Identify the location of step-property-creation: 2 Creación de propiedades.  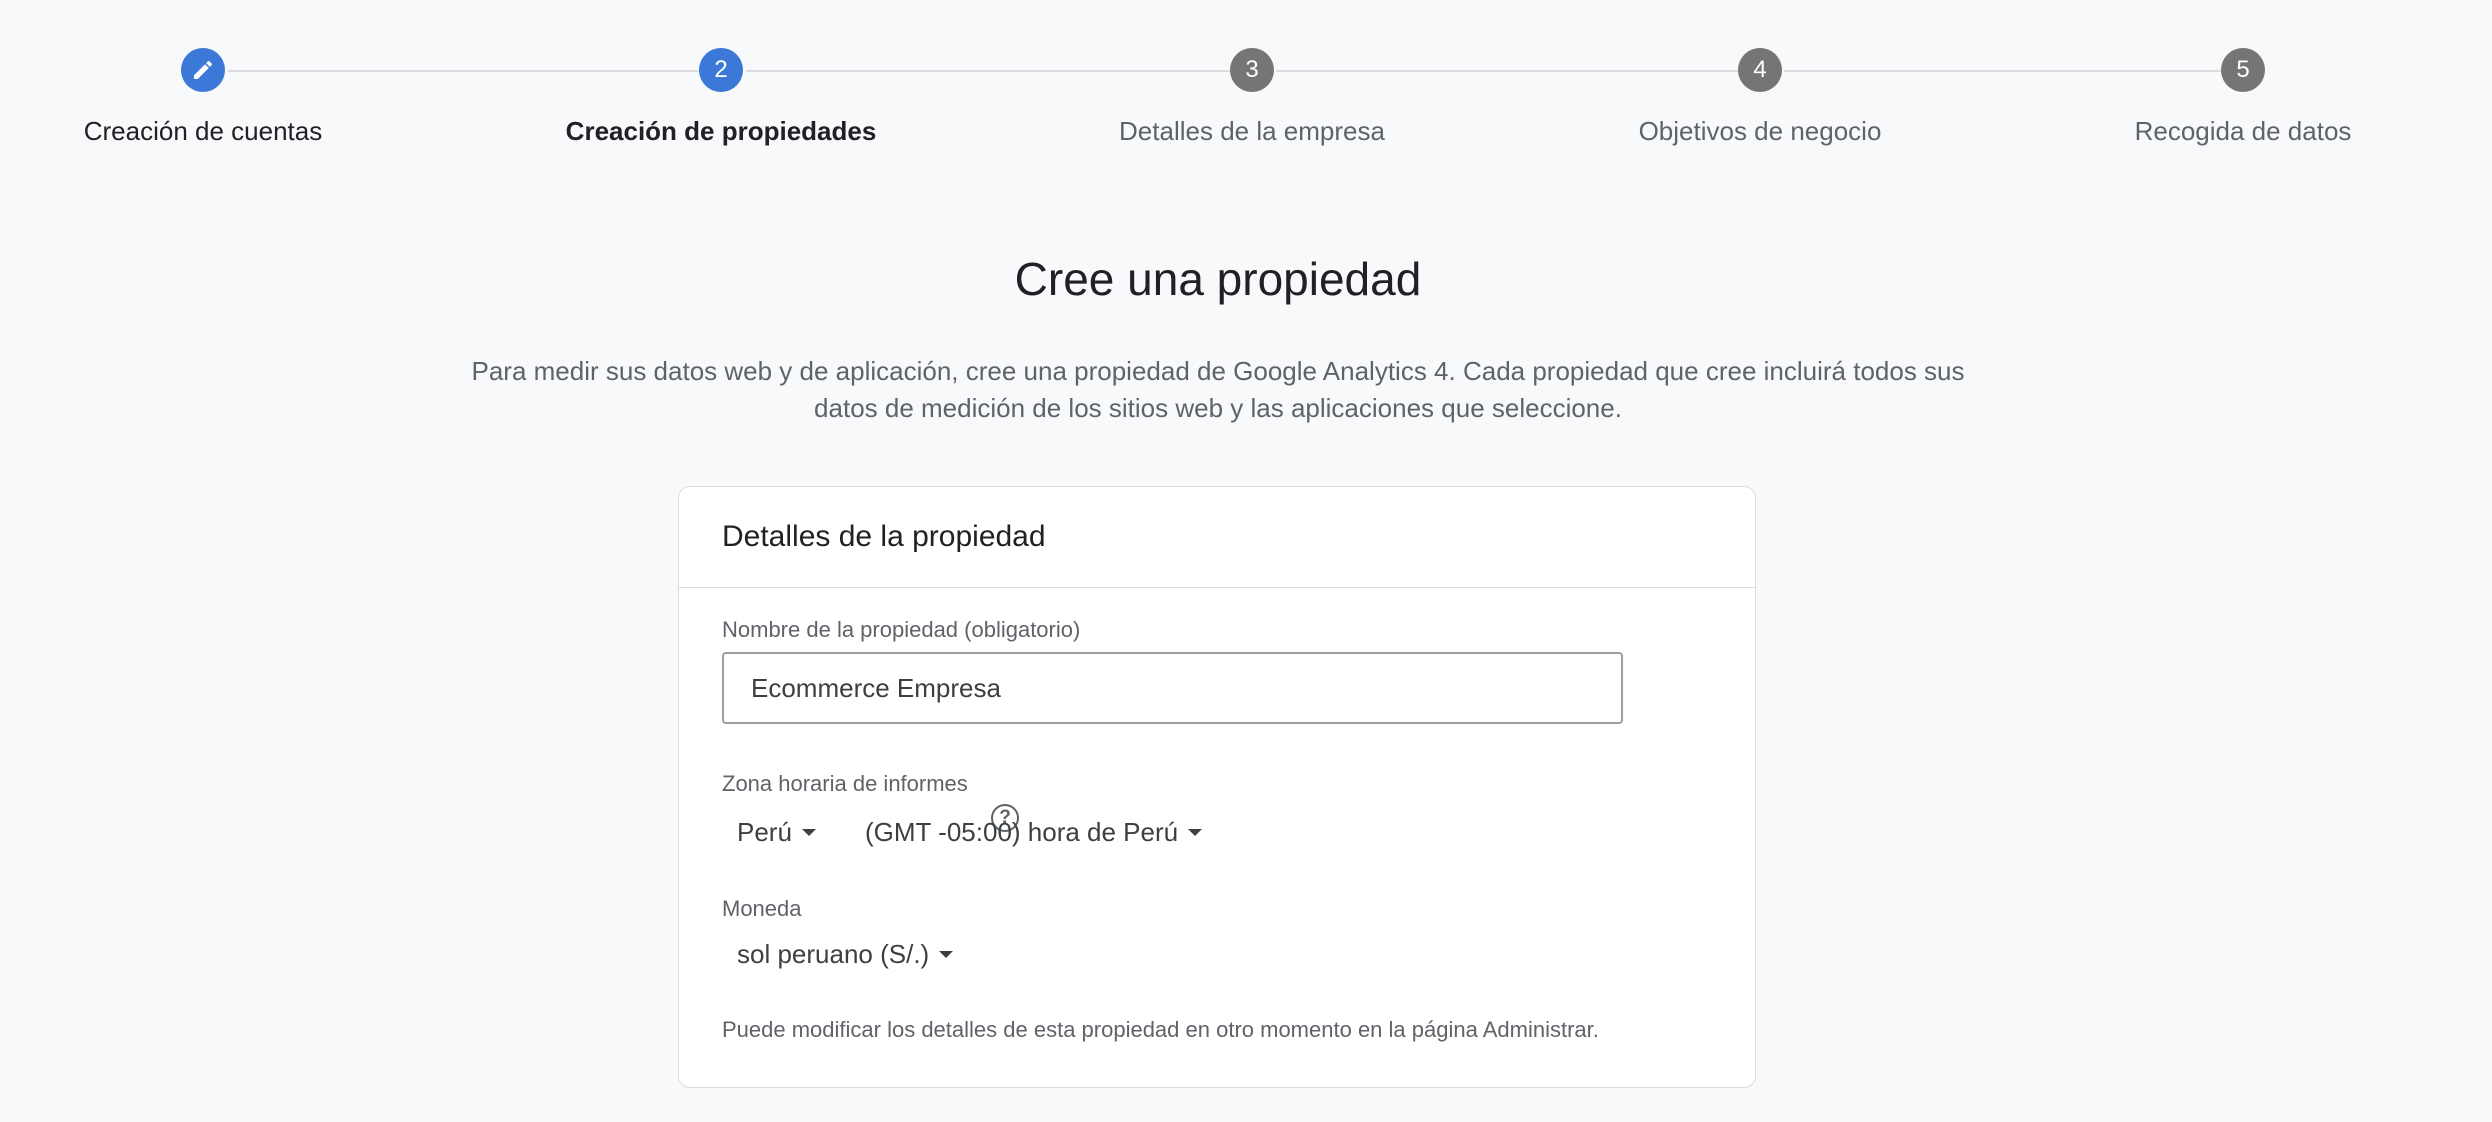
(721, 97).